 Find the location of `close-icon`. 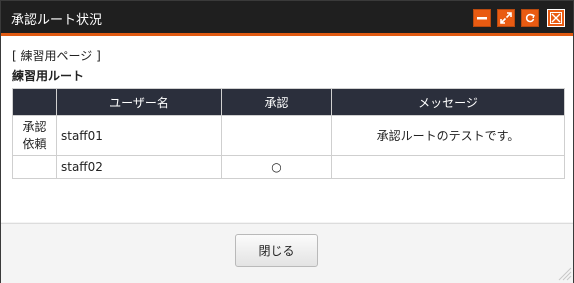

close-icon is located at coordinates (556, 18).